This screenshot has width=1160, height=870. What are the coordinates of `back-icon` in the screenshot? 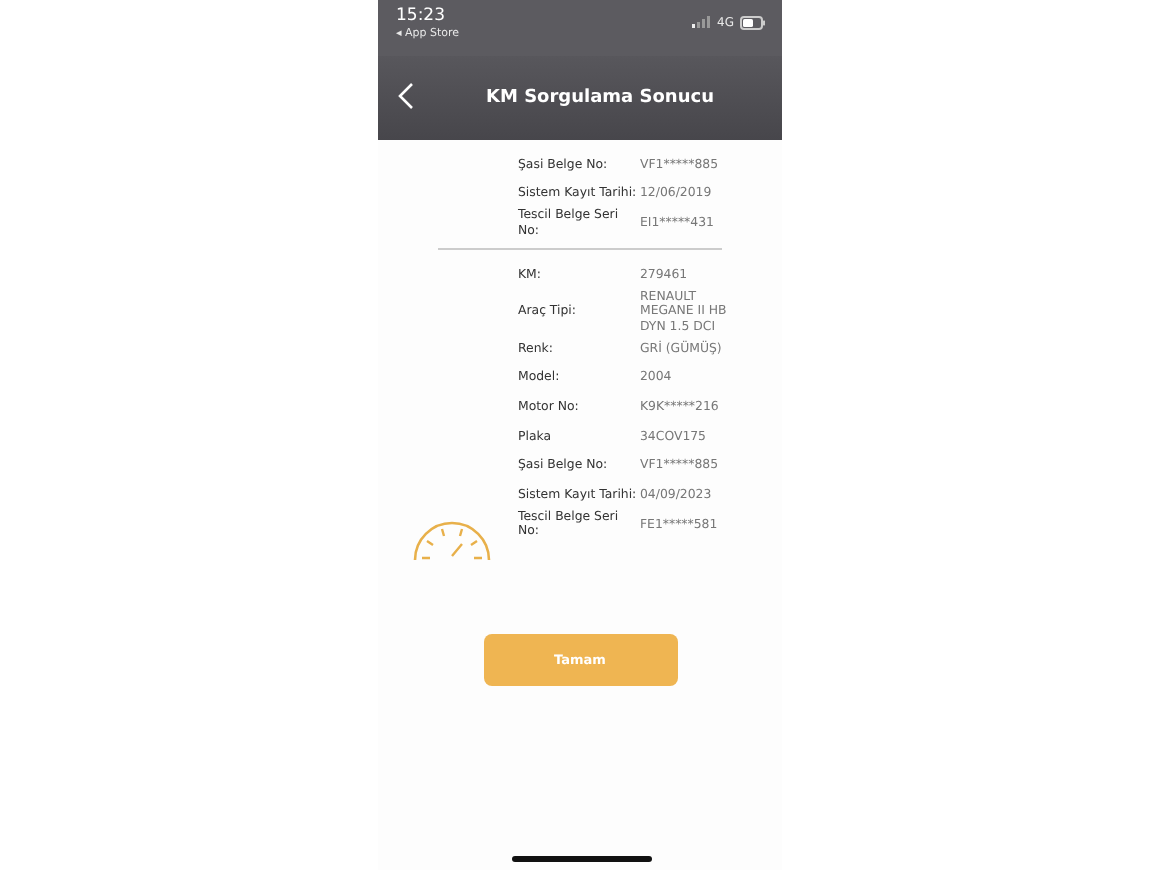 It's located at (406, 96).